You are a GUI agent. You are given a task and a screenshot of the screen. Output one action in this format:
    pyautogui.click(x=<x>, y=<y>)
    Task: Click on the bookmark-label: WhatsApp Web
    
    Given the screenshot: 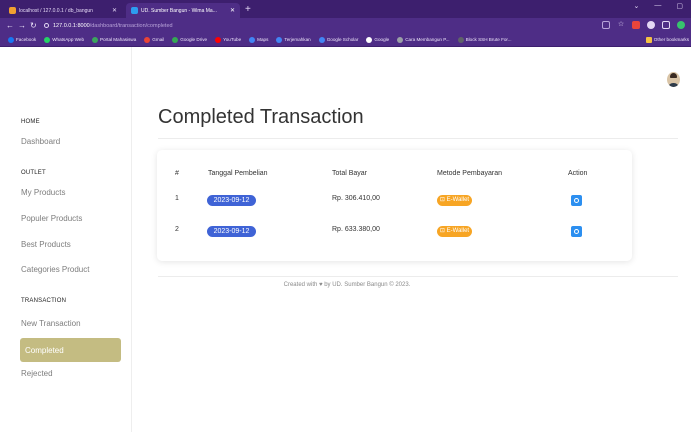 What is the action you would take?
    pyautogui.click(x=68, y=39)
    